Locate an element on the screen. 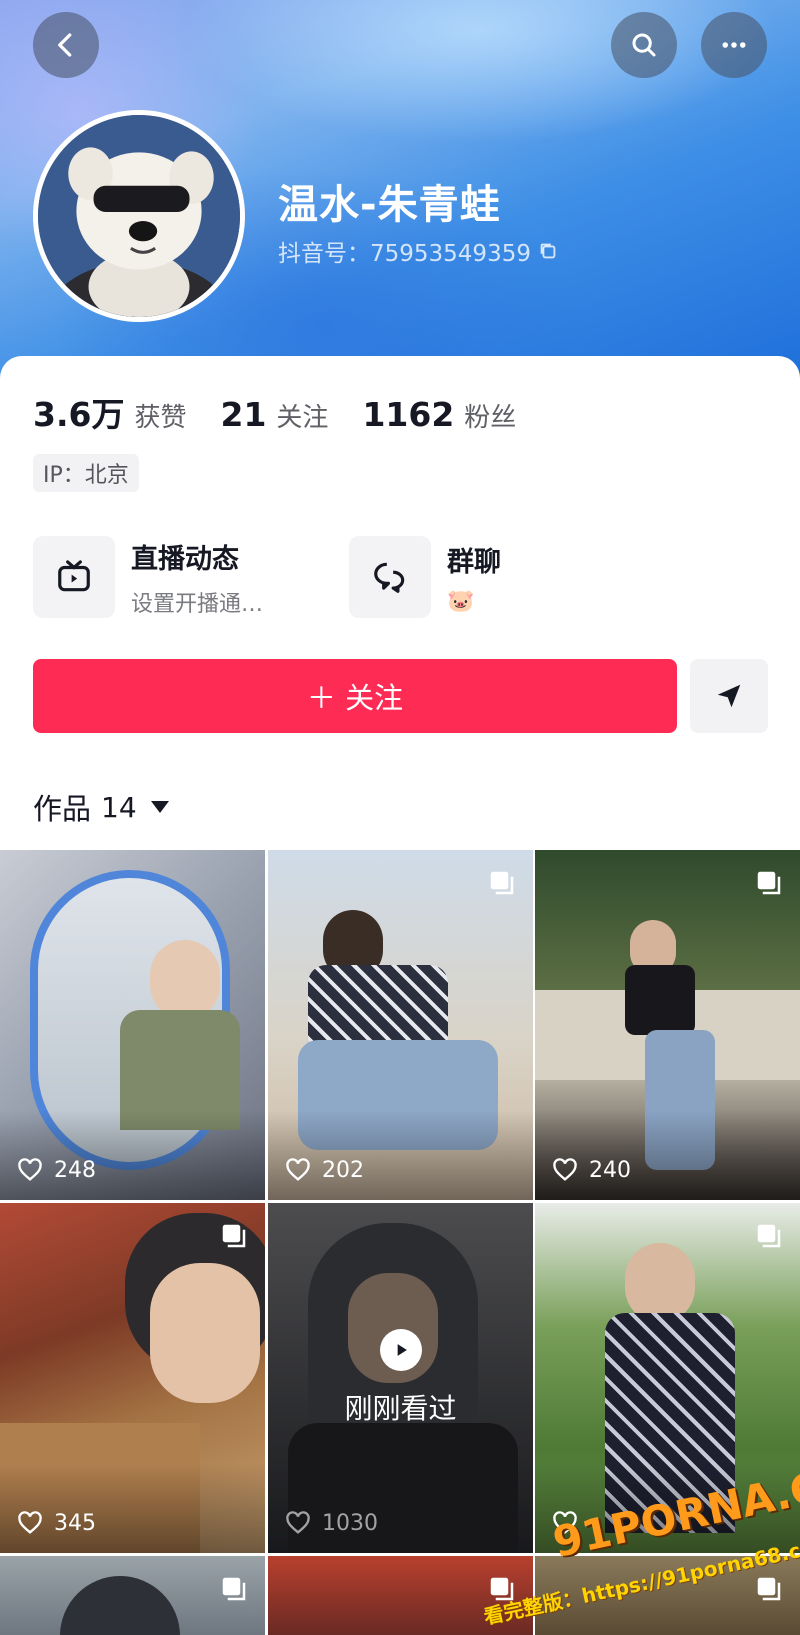 The width and height of the screenshot is (800, 1635). search-icon is located at coordinates (644, 45).